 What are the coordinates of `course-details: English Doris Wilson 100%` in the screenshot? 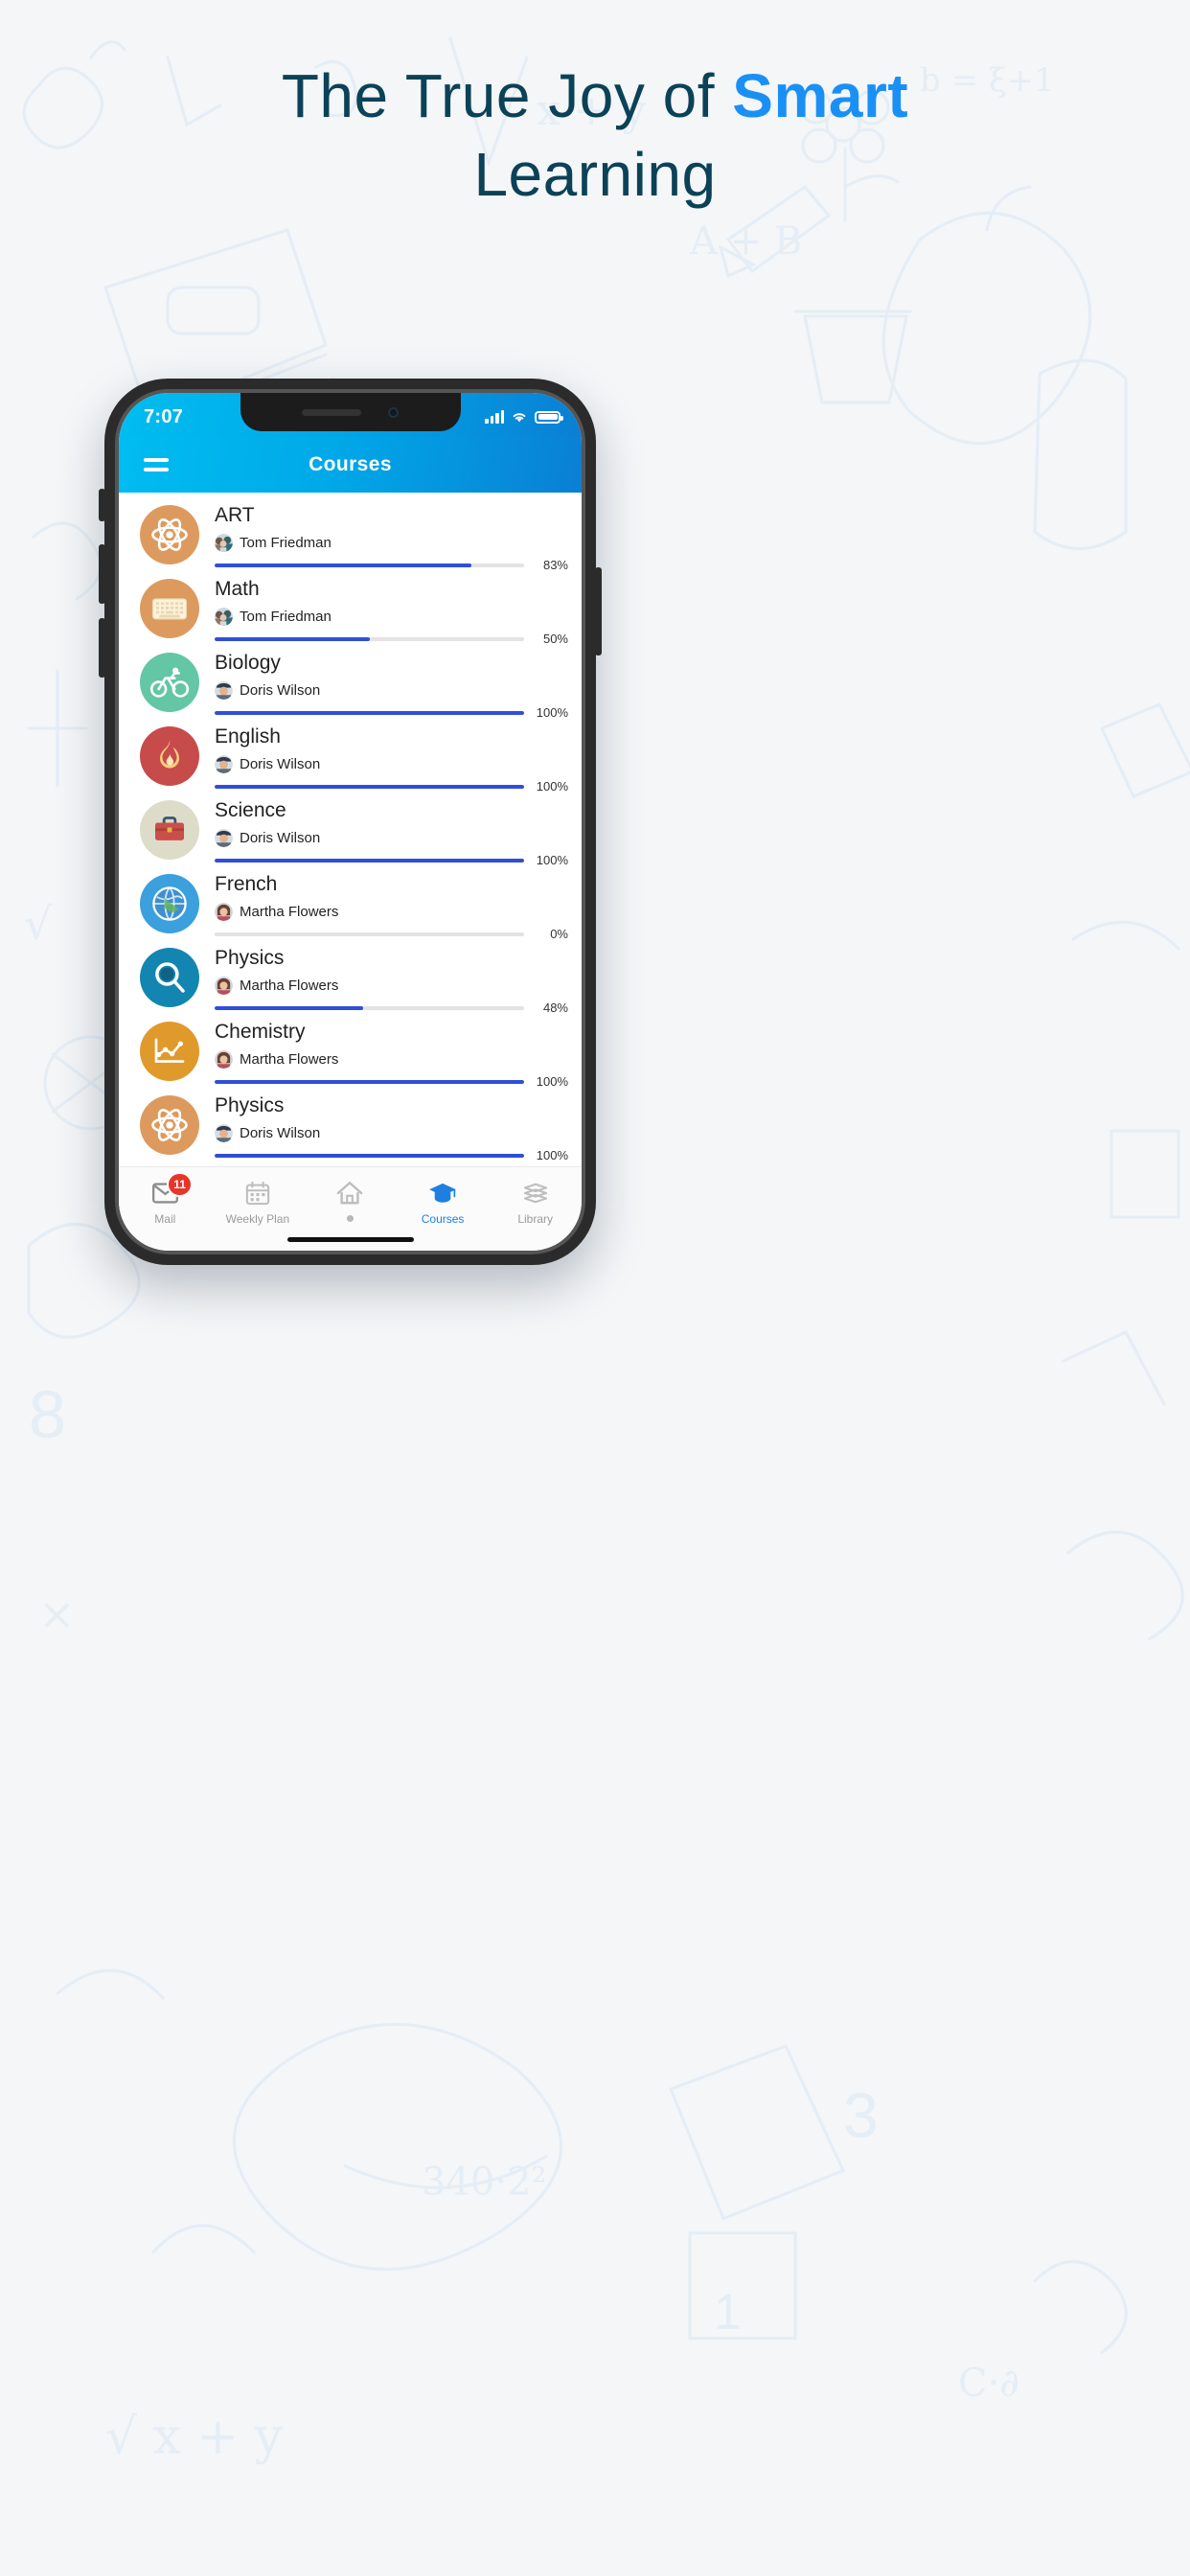 It's located at (383, 759).